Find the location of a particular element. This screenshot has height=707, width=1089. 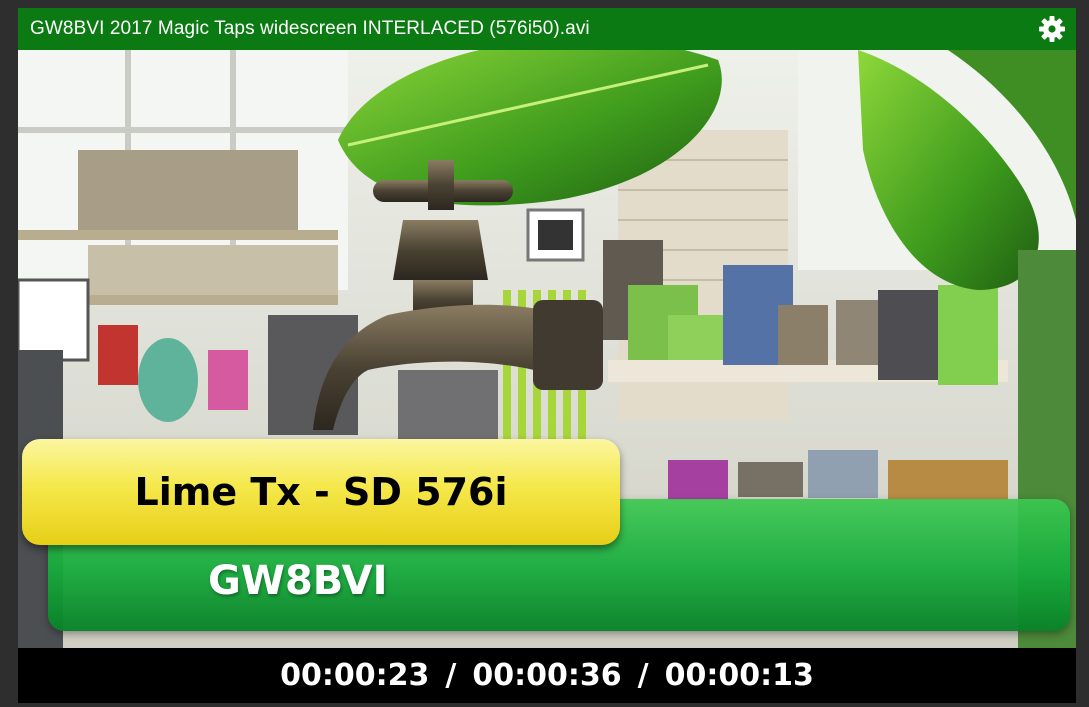

time-total: 00:00:36 is located at coordinates (547, 675).